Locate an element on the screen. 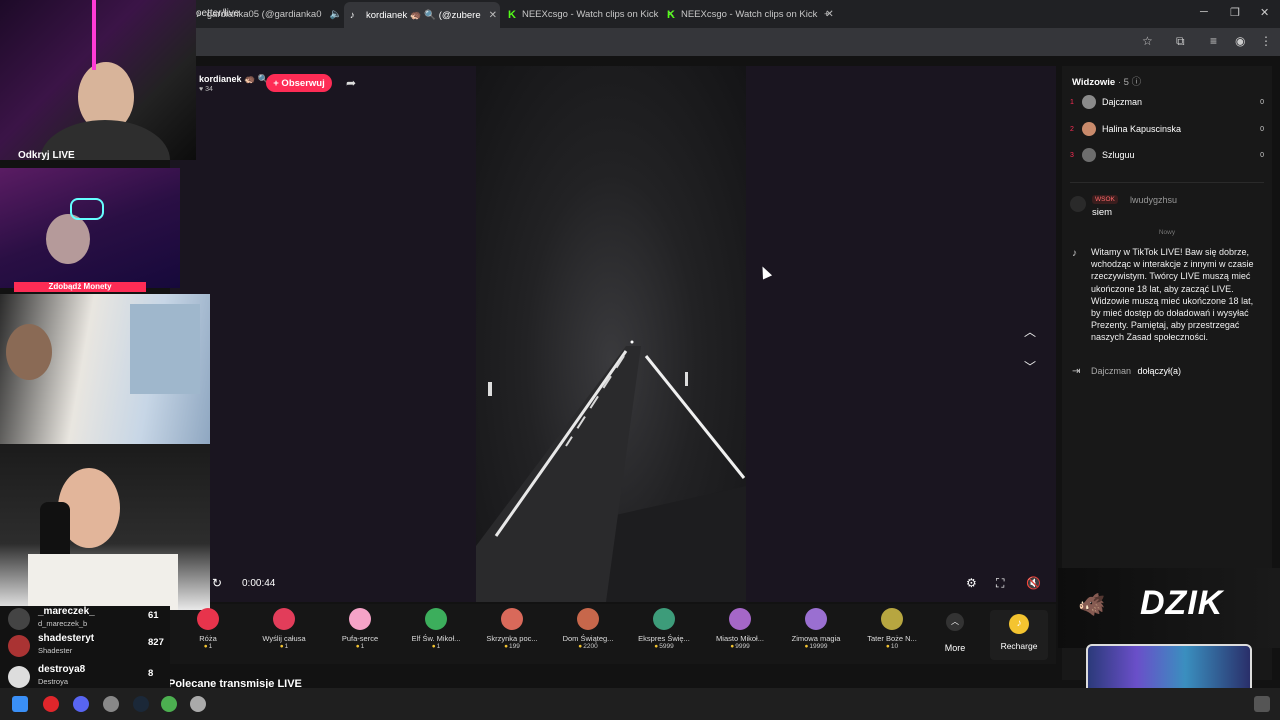 This screenshot has width=1280, height=720. settings-icon: ⚙ is located at coordinates (971, 583).